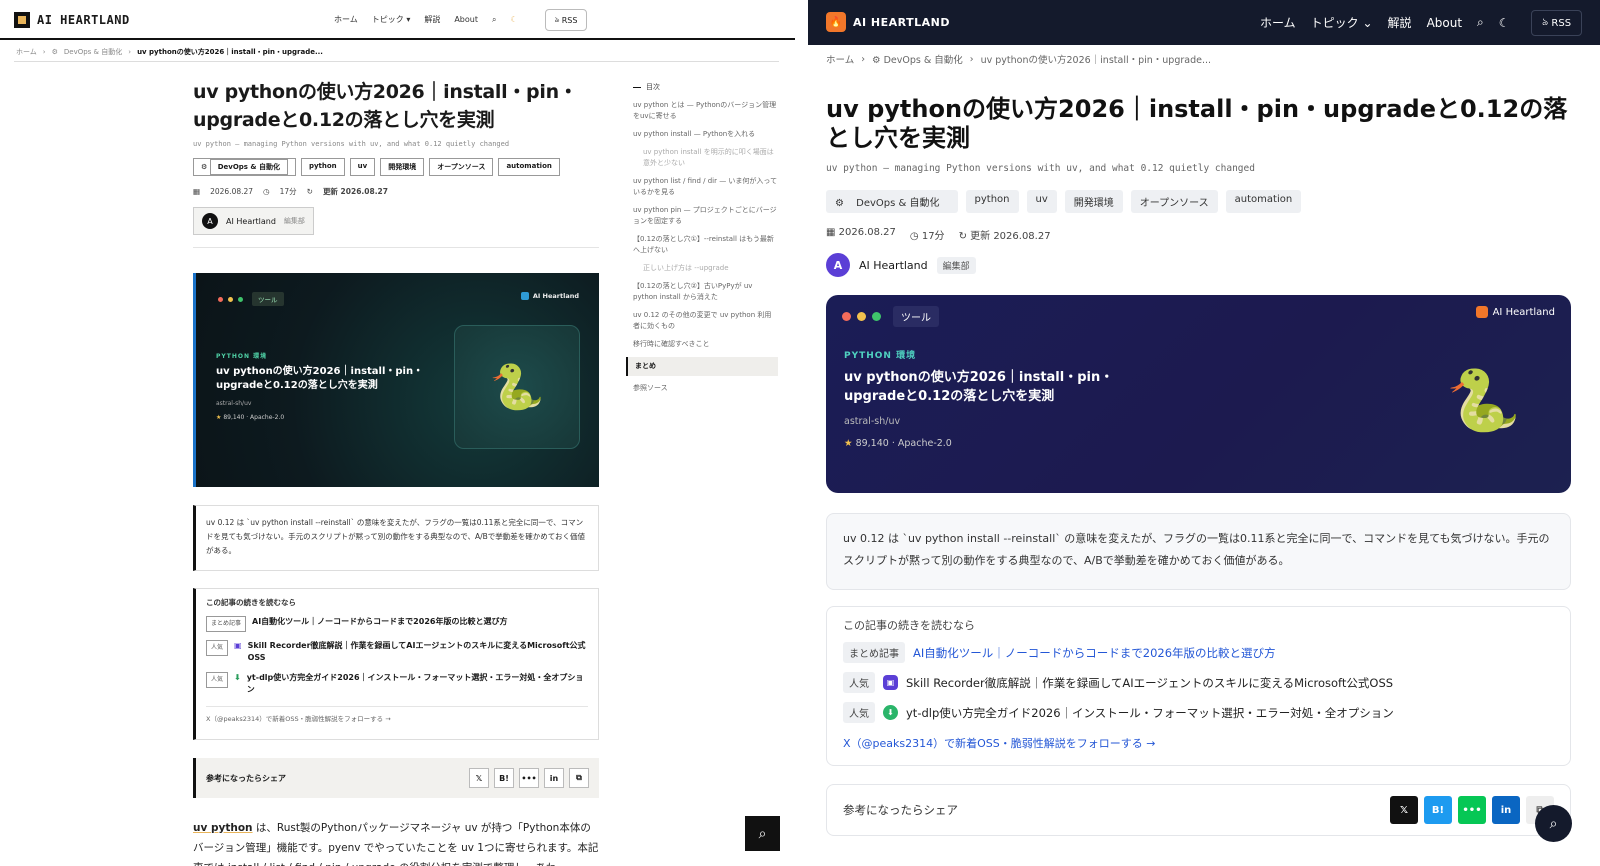 Image resolution: width=1600 pixels, height=866 pixels. I want to click on updated-wrap: ↻ 更新 2026.08.27, so click(1005, 234).